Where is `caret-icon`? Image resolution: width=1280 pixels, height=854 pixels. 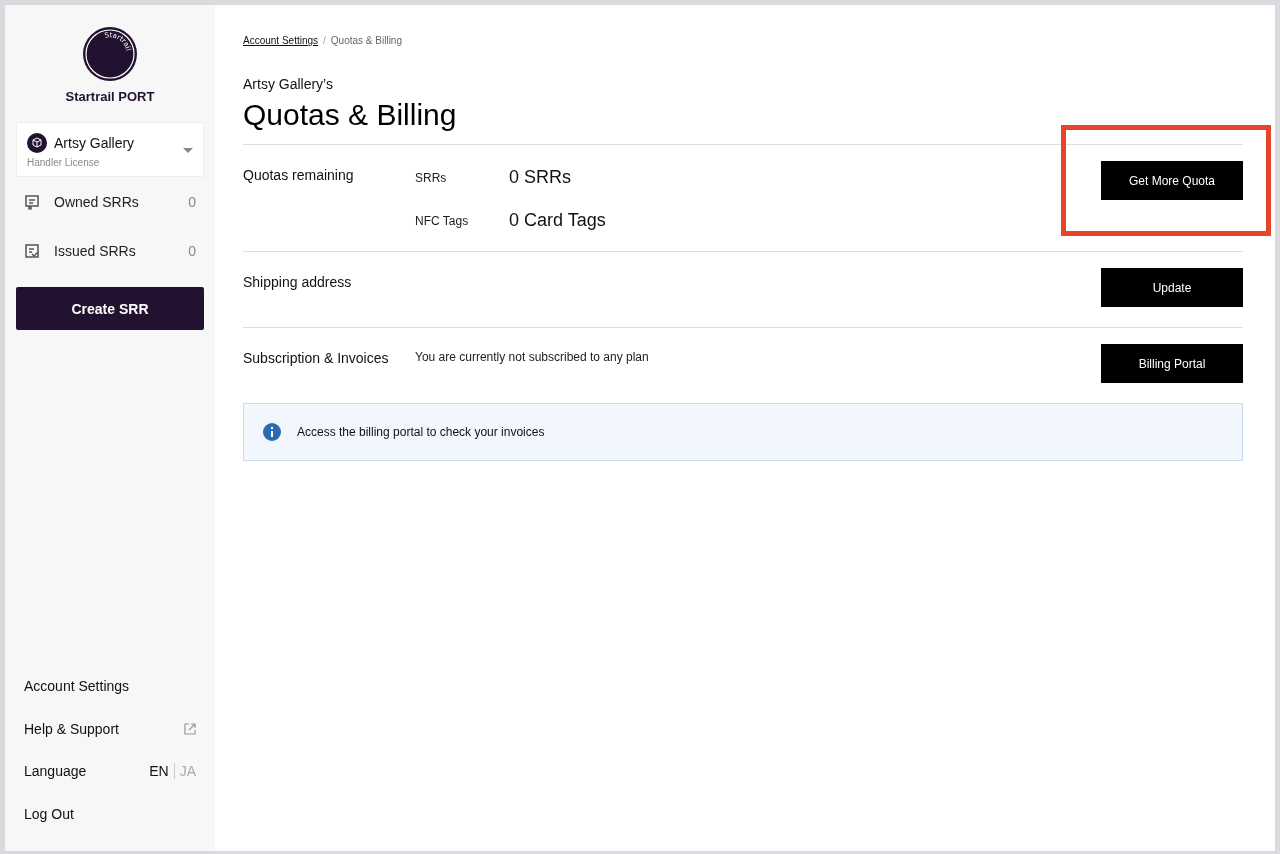
caret-icon is located at coordinates (188, 150).